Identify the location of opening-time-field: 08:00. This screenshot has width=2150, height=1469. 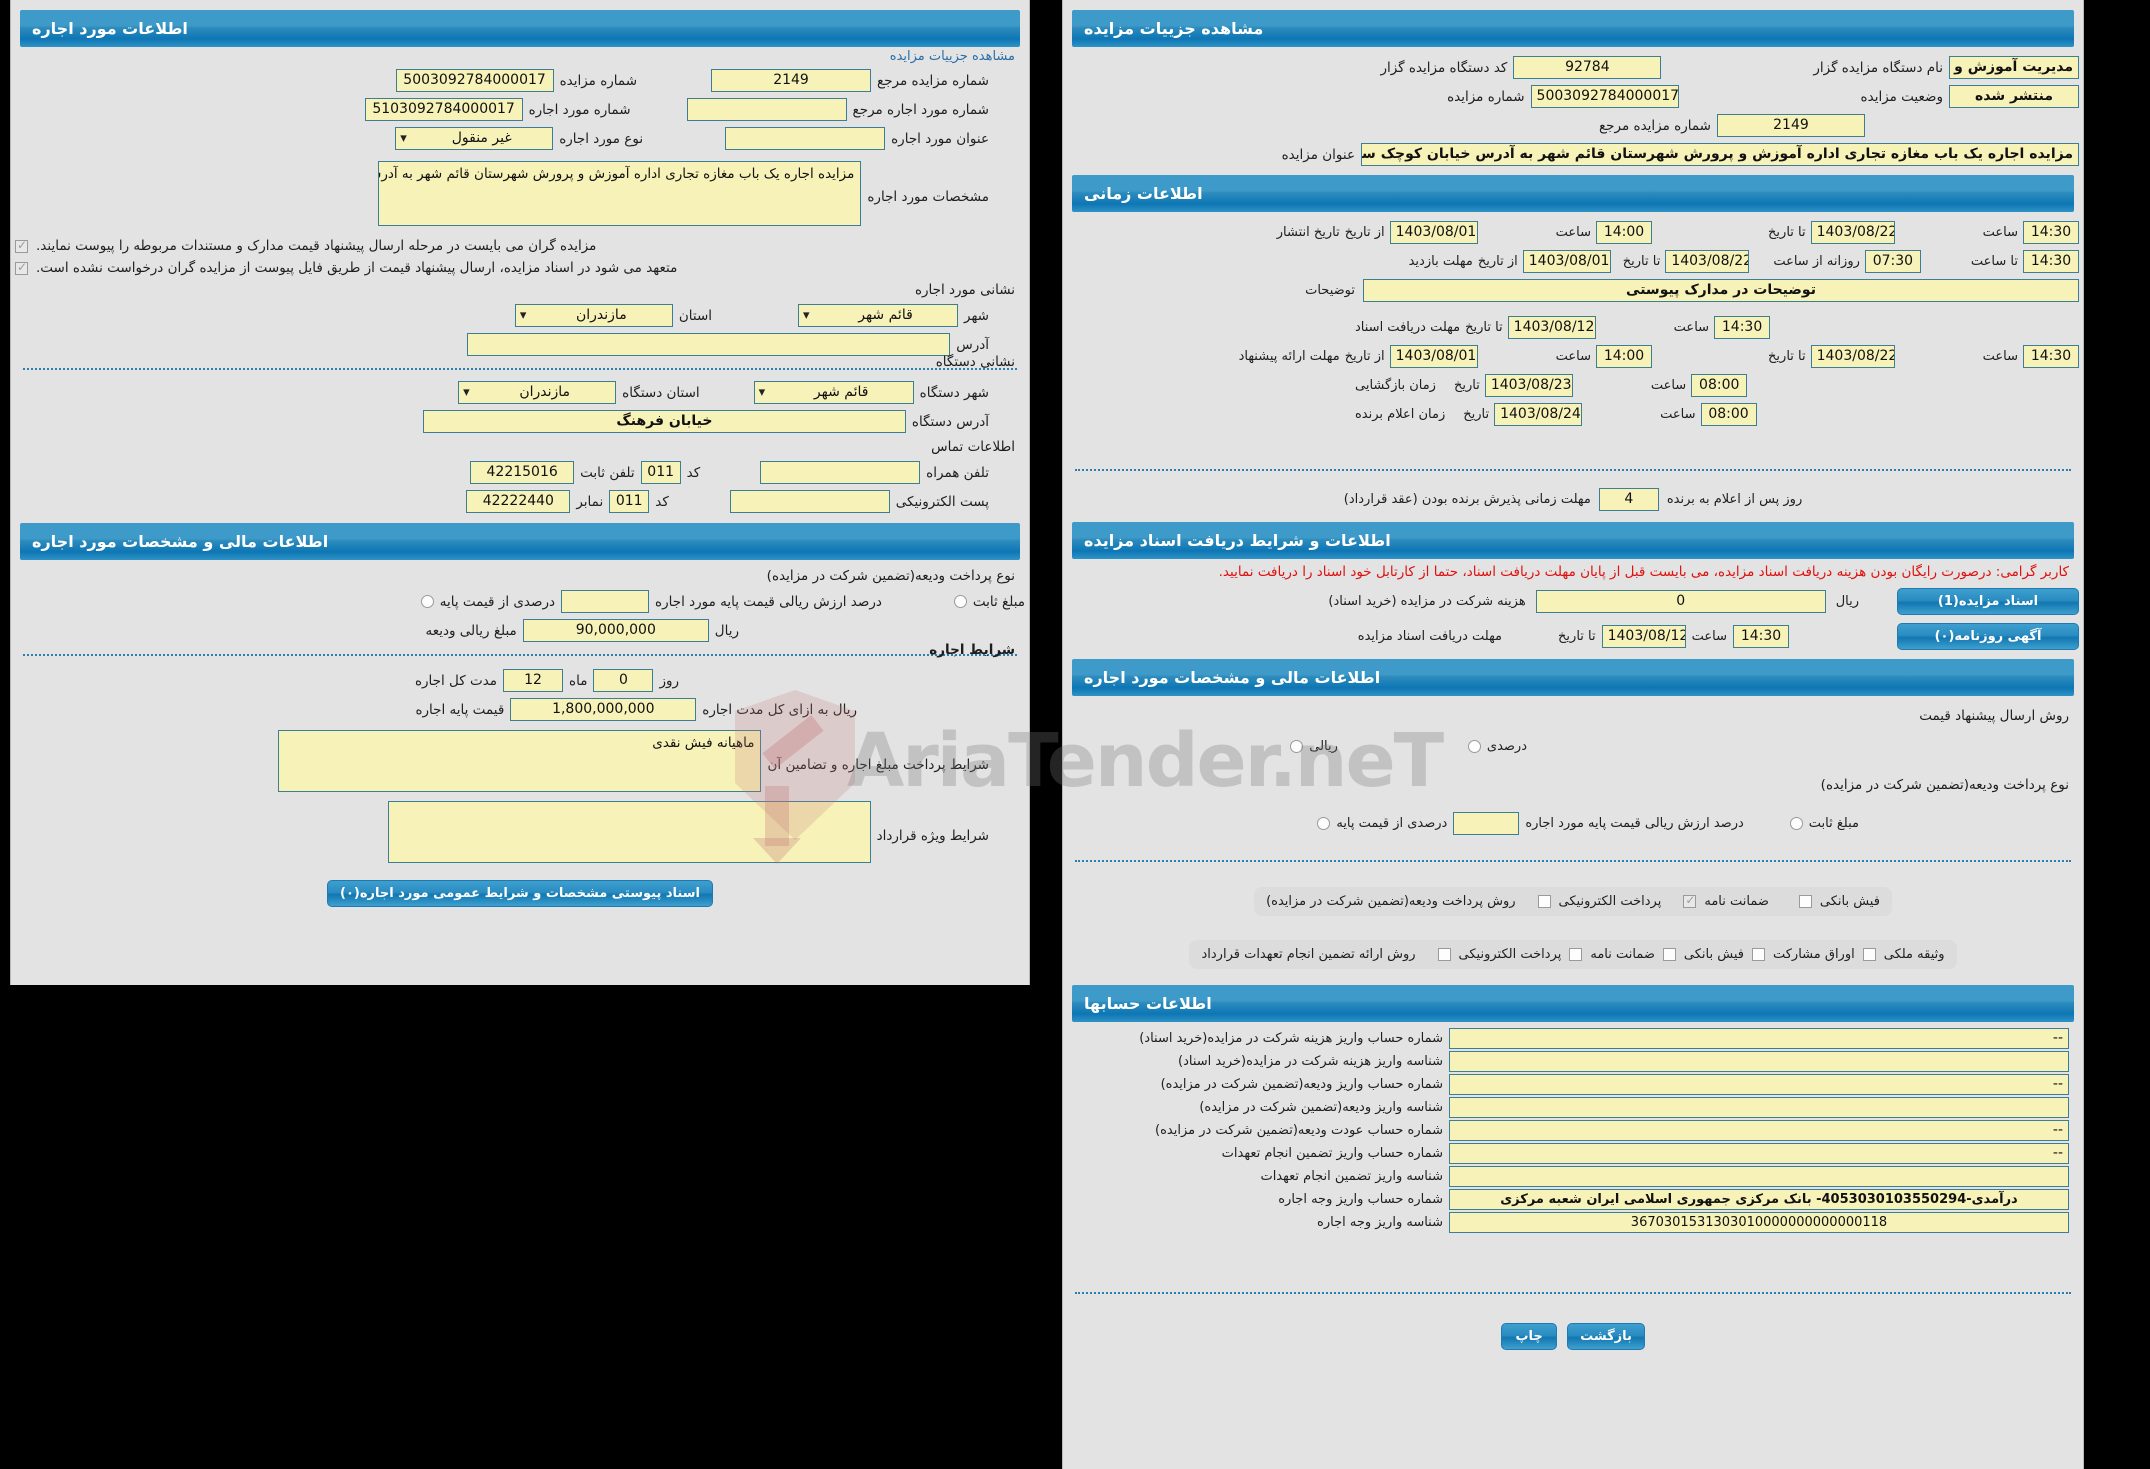
(1719, 385).